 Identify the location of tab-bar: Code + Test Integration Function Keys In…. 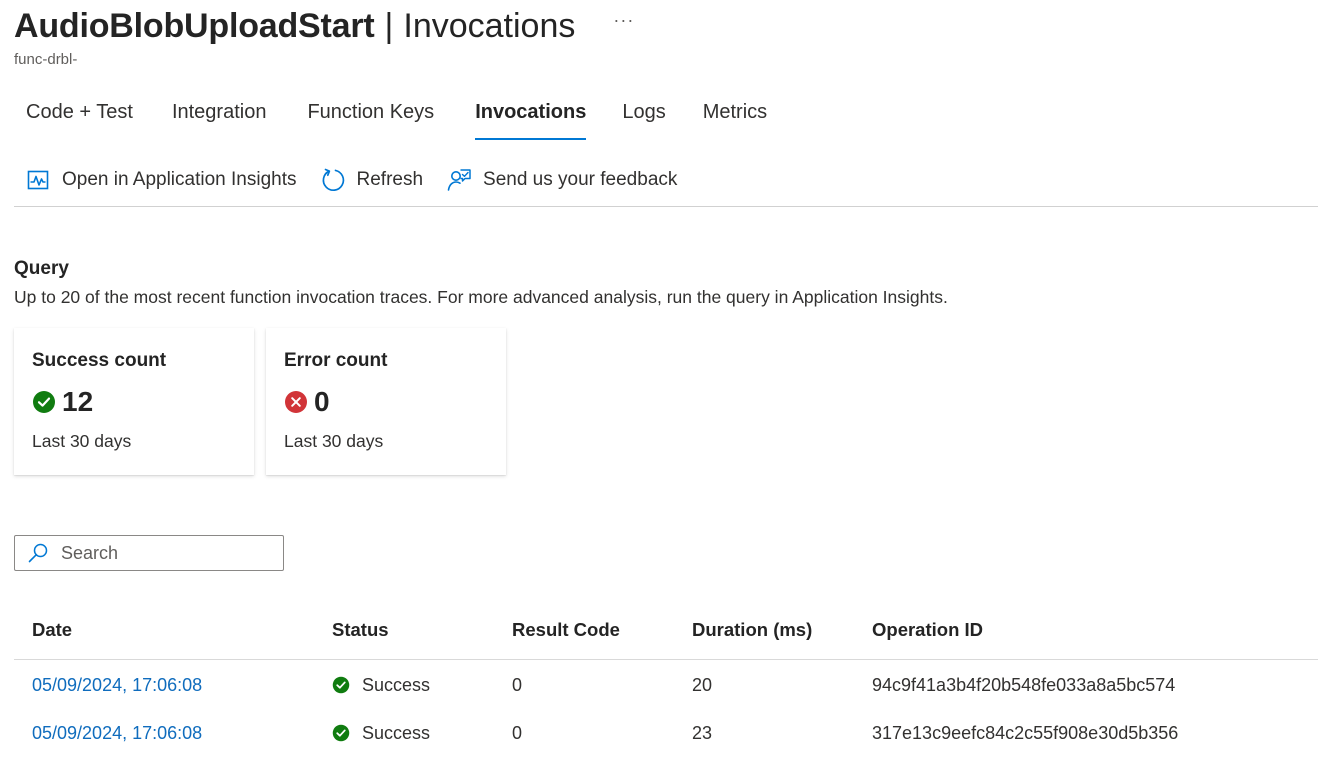
(396, 118).